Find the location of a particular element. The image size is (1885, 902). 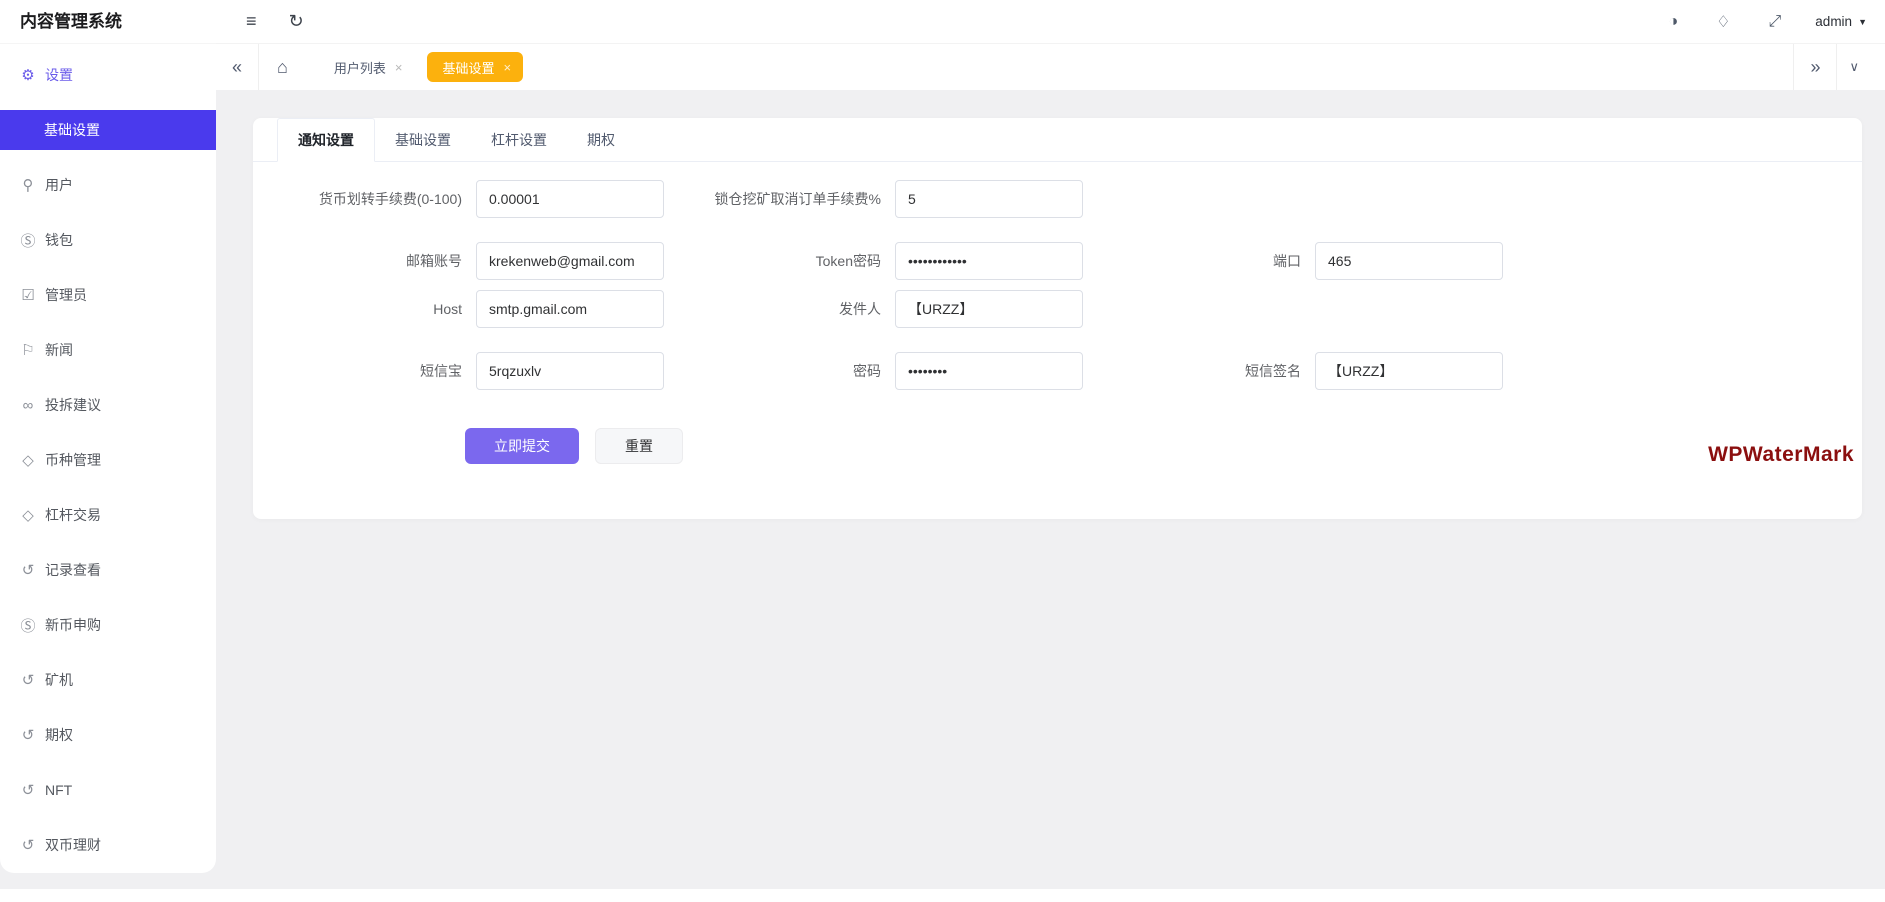

sidebar-item-label: 杠杆交易 is located at coordinates (73, 515).